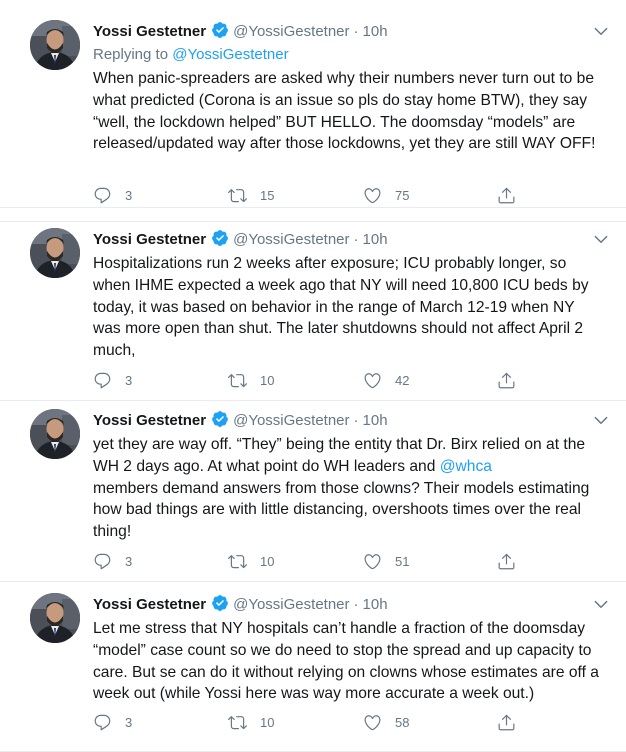 This screenshot has height=752, width=626. Describe the element at coordinates (402, 195) in the screenshot. I see `like-count: 75` at that location.